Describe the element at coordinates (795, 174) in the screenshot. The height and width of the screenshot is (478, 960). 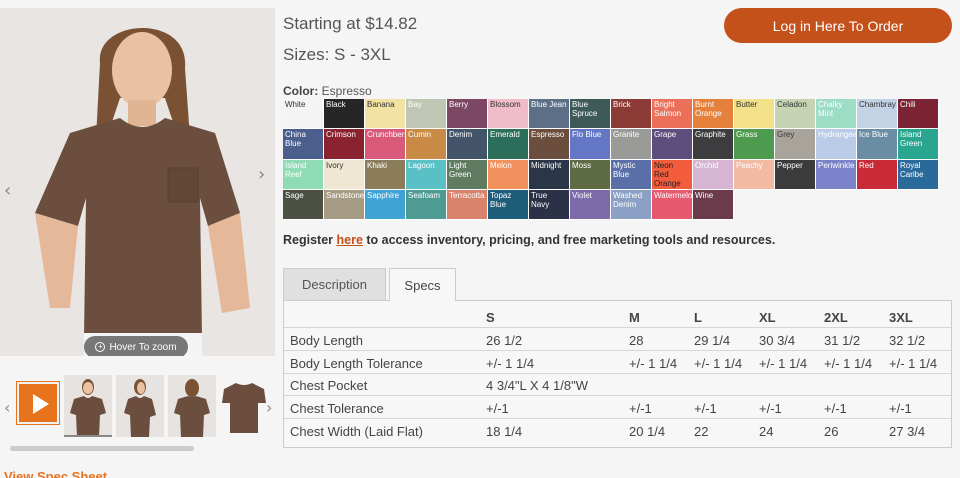
I see `color-swatch-pepper: Pepper` at that location.